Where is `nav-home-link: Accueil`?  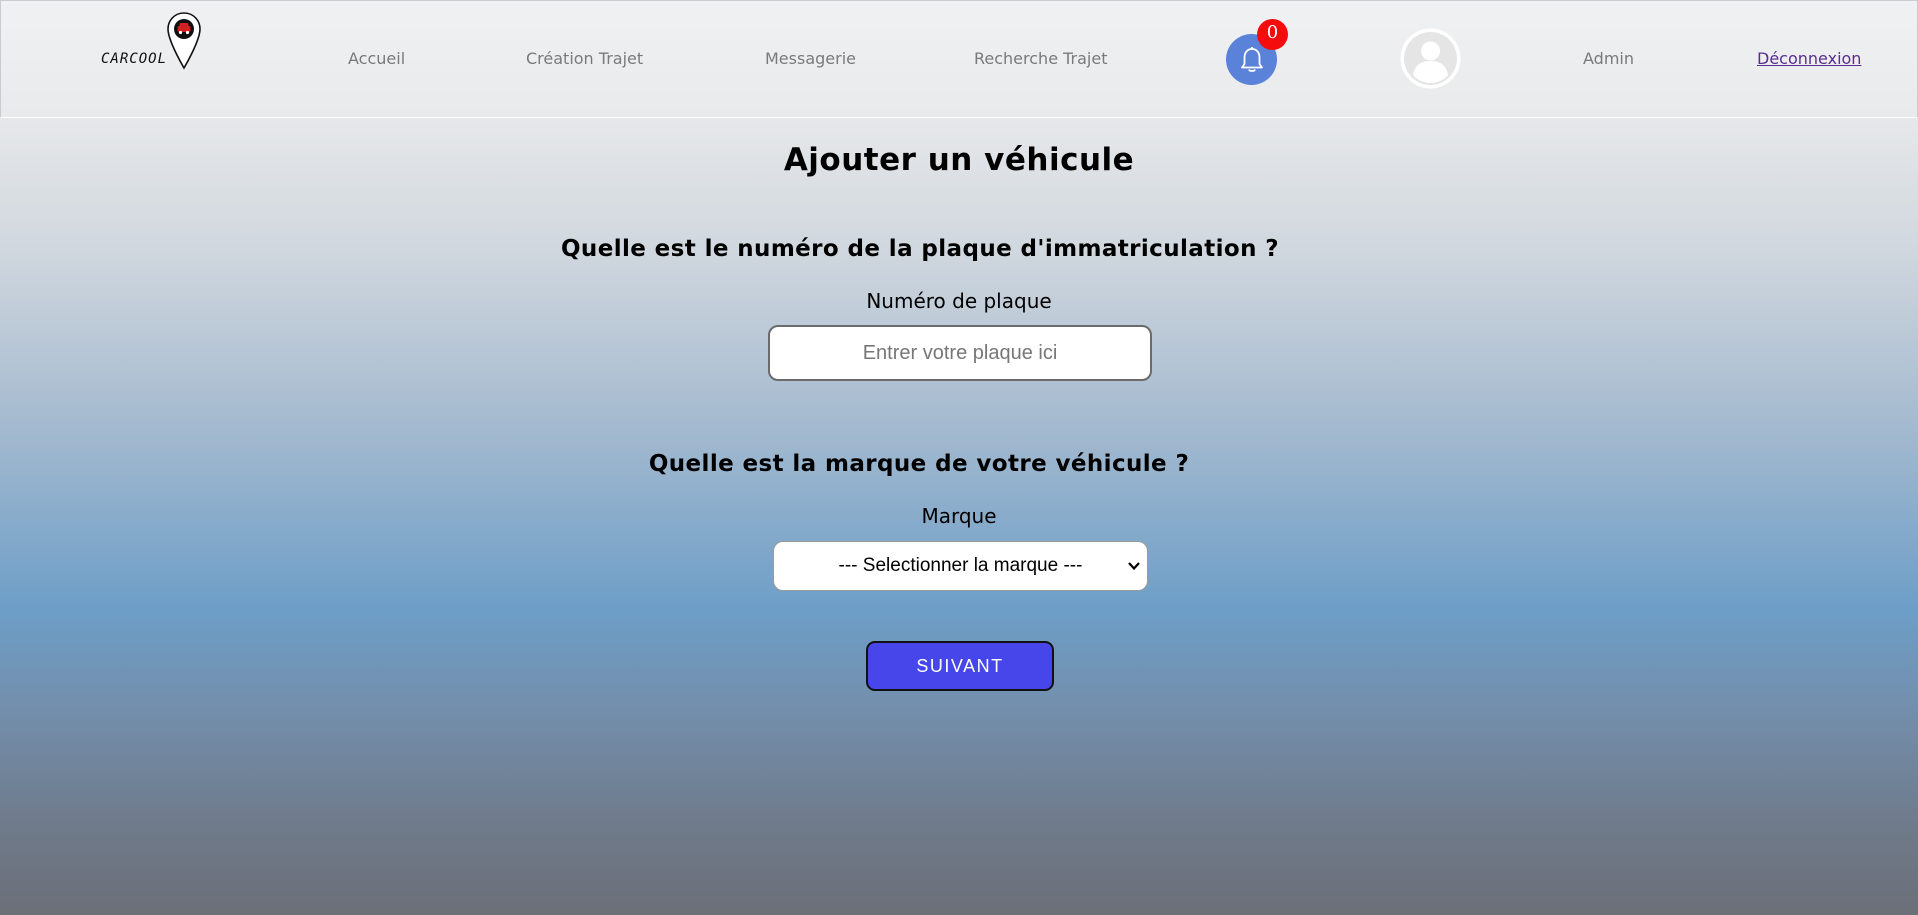
nav-home-link: Accueil is located at coordinates (376, 58).